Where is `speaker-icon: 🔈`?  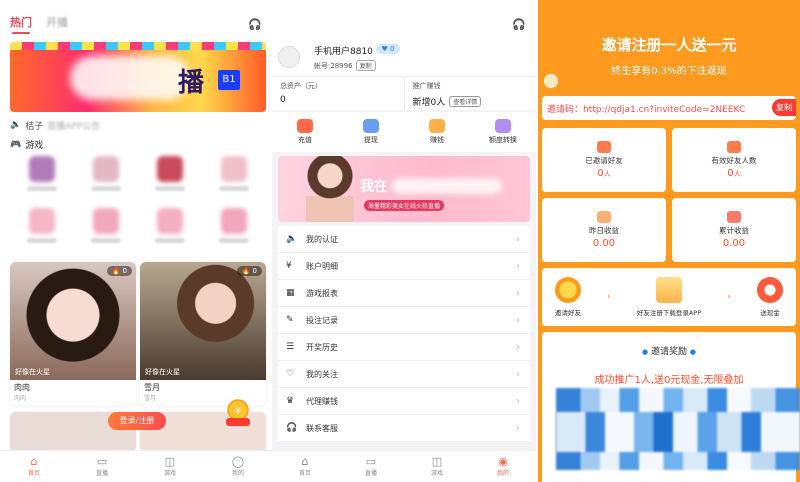 speaker-icon: 🔈 is located at coordinates (292, 239).